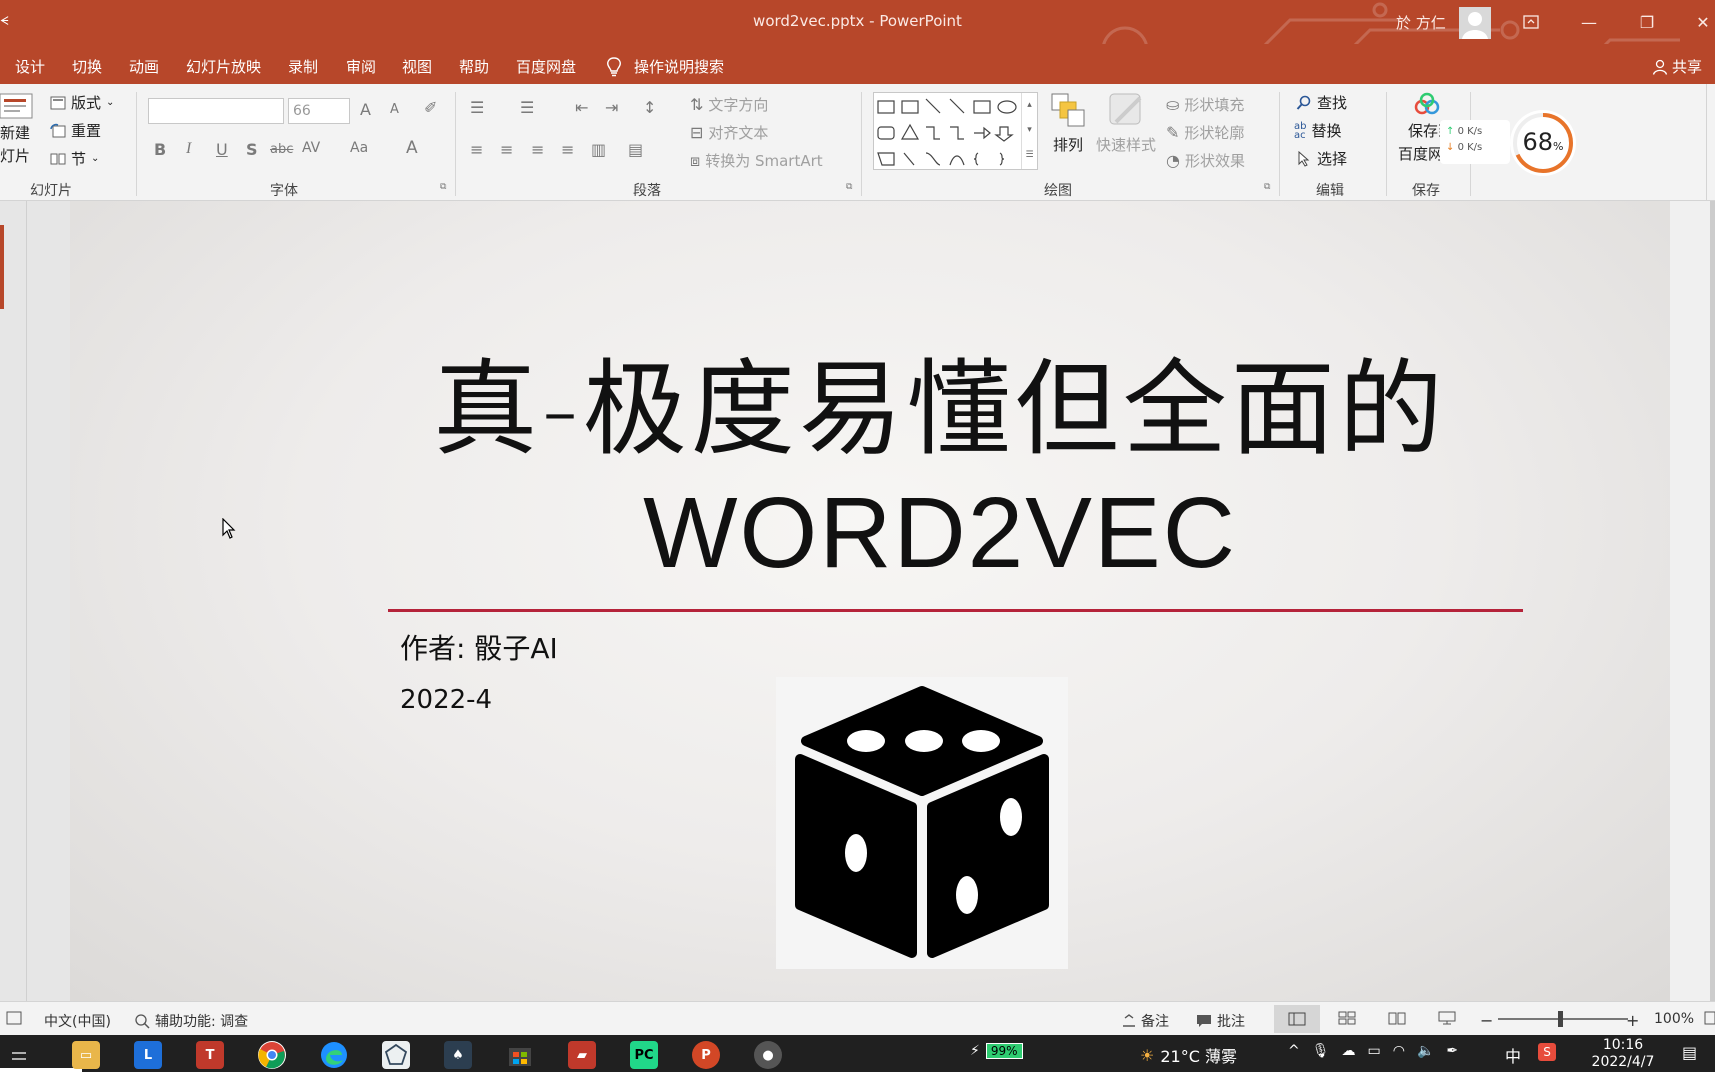  Describe the element at coordinates (144, 66) in the screenshot. I see `tab-animations: 动画` at that location.